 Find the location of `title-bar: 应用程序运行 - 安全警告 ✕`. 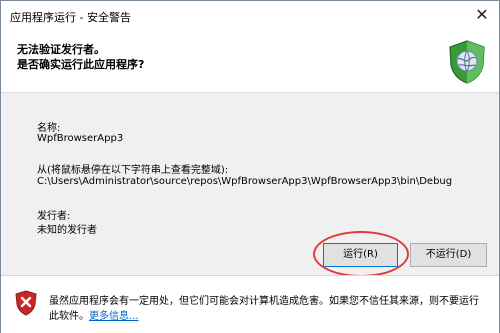

title-bar: 应用程序运行 - 安全警告 ✕ is located at coordinates (250, 16).